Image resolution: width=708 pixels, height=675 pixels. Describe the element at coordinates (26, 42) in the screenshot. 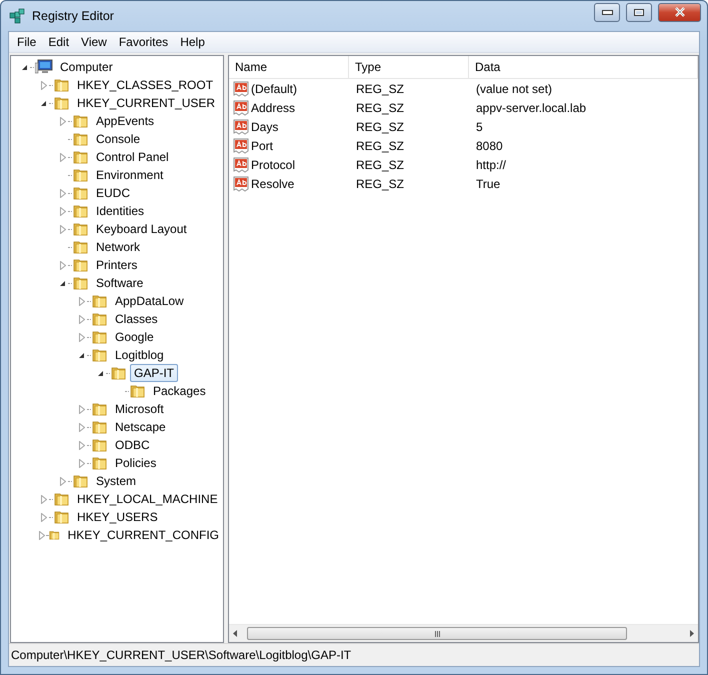

I see `menu-item: File` at that location.